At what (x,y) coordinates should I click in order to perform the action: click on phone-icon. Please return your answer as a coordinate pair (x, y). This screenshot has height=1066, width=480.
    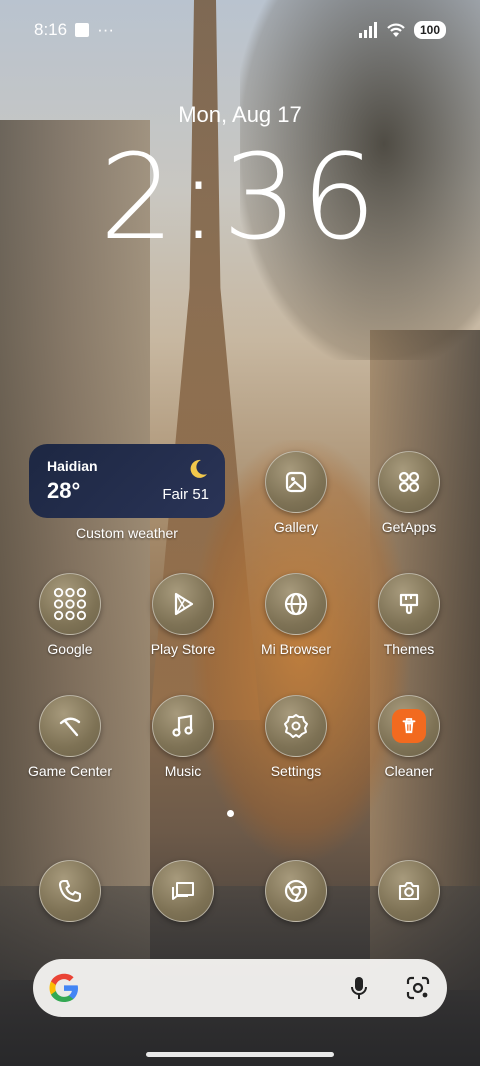
    Looking at the image, I should click on (70, 891).